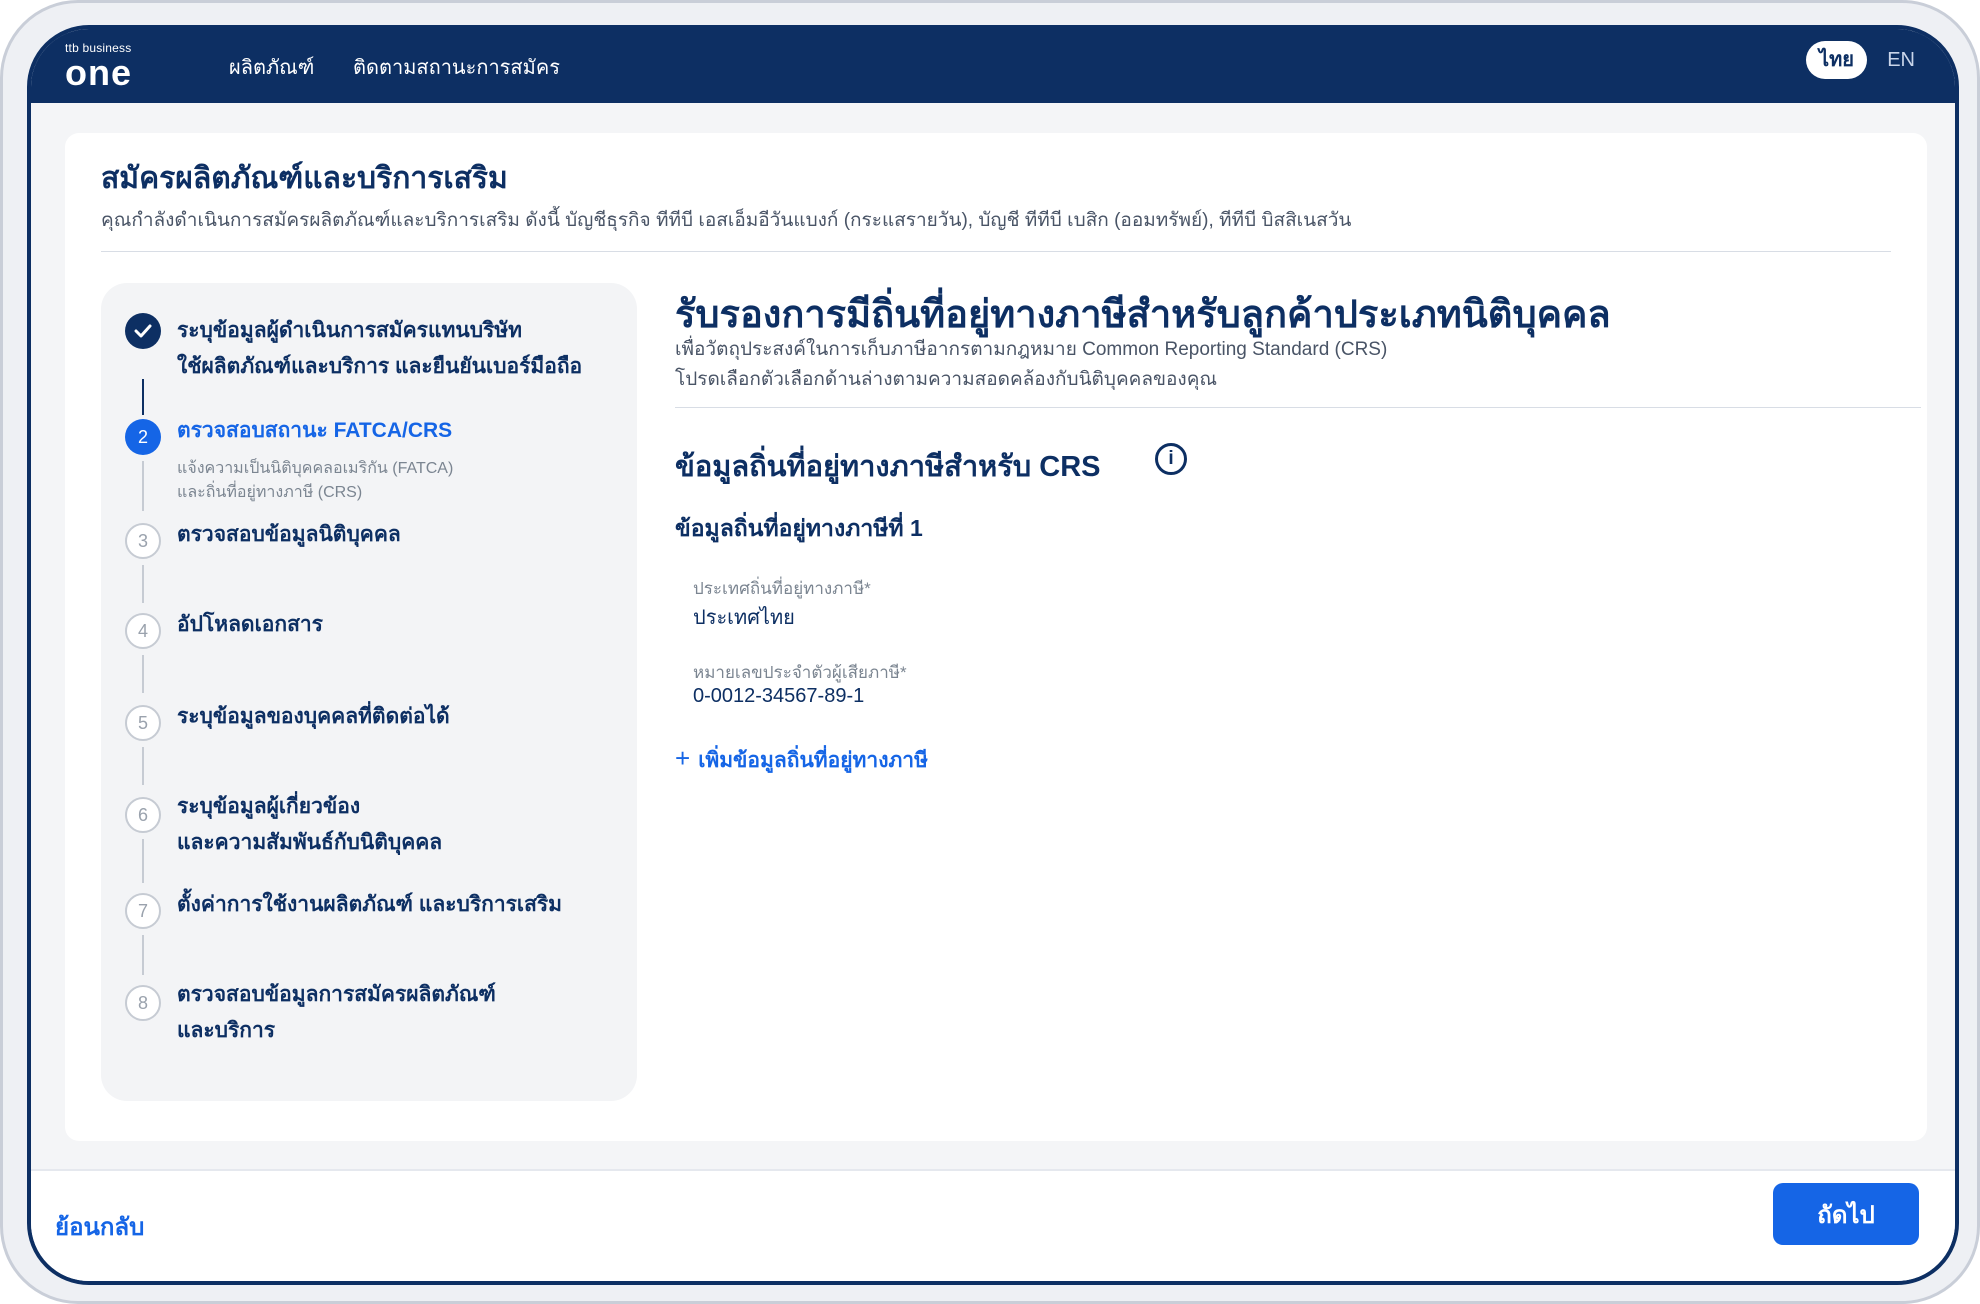 The width and height of the screenshot is (1980, 1304). I want to click on page-title: สมัครผลิตภัณฑ์และบริการเสริม, so click(304, 178).